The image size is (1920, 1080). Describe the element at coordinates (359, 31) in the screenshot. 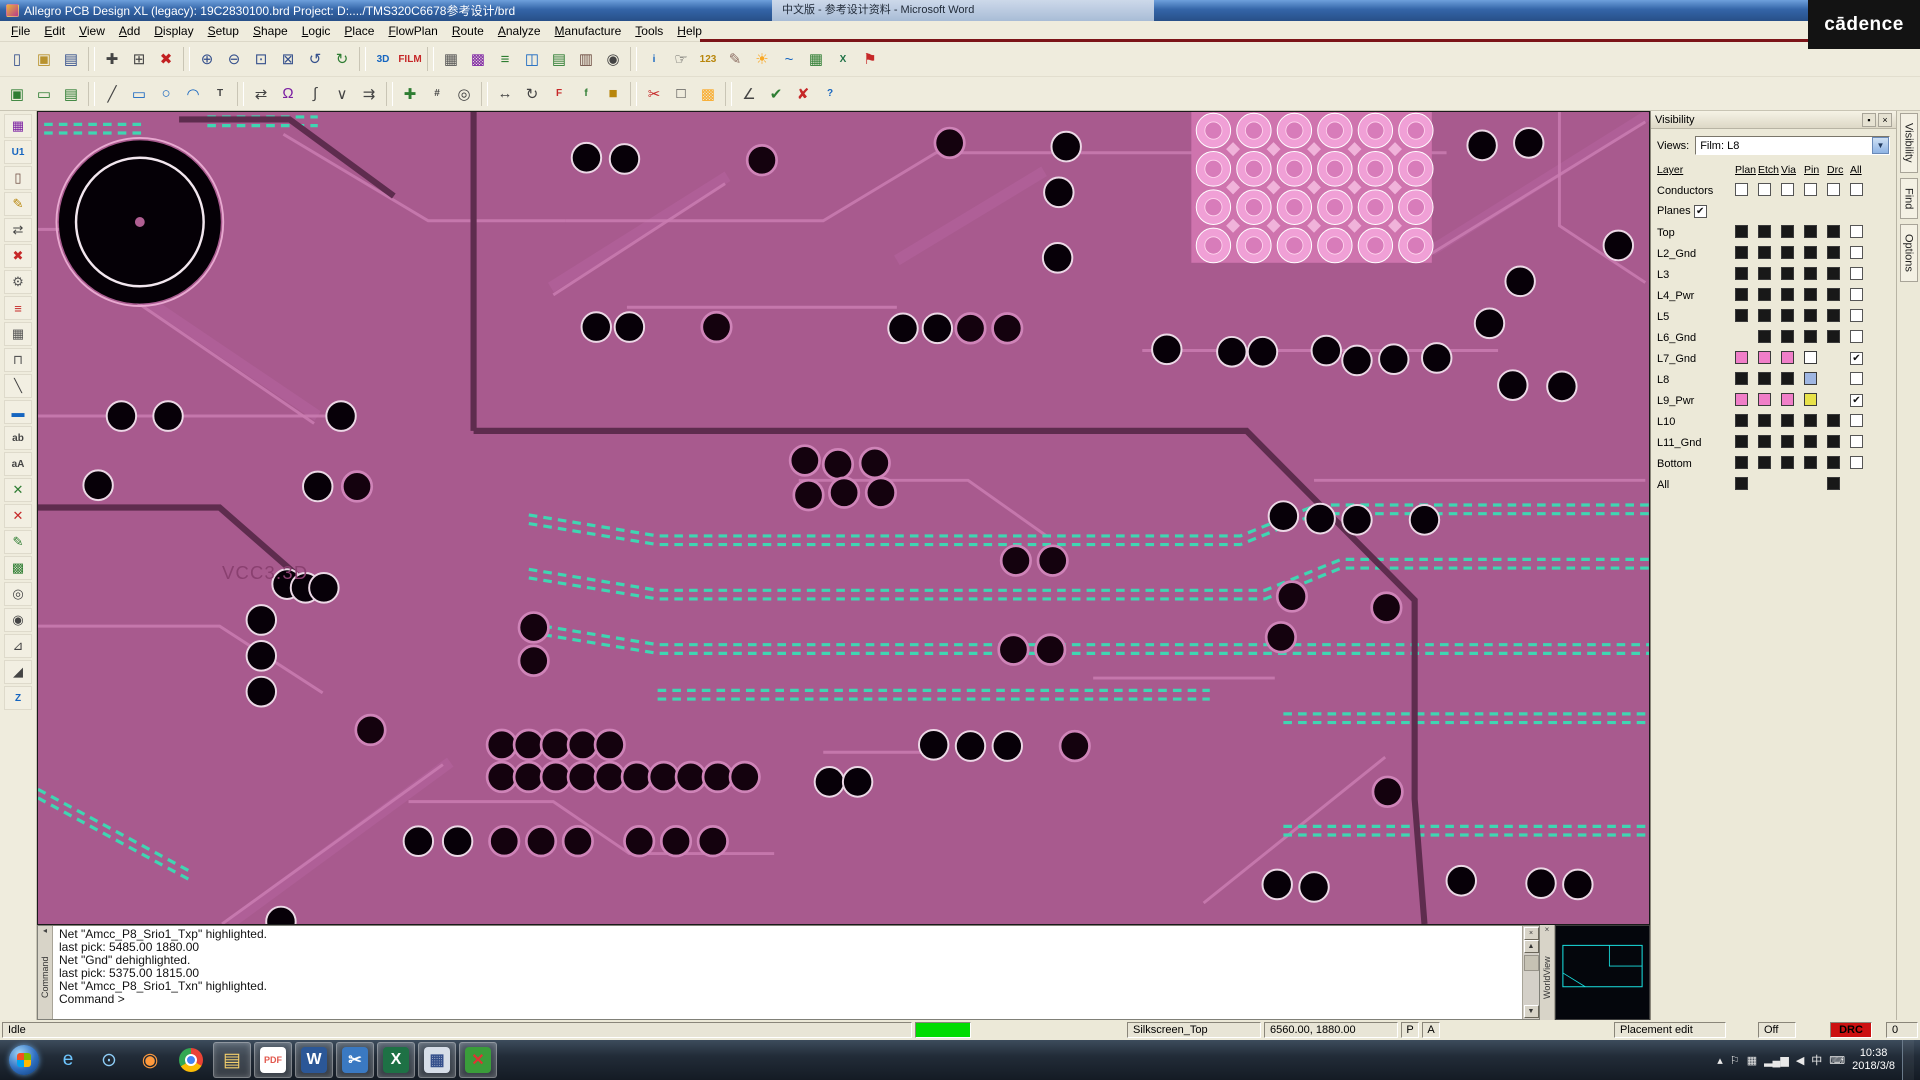

I see `menu-place: Place` at that location.